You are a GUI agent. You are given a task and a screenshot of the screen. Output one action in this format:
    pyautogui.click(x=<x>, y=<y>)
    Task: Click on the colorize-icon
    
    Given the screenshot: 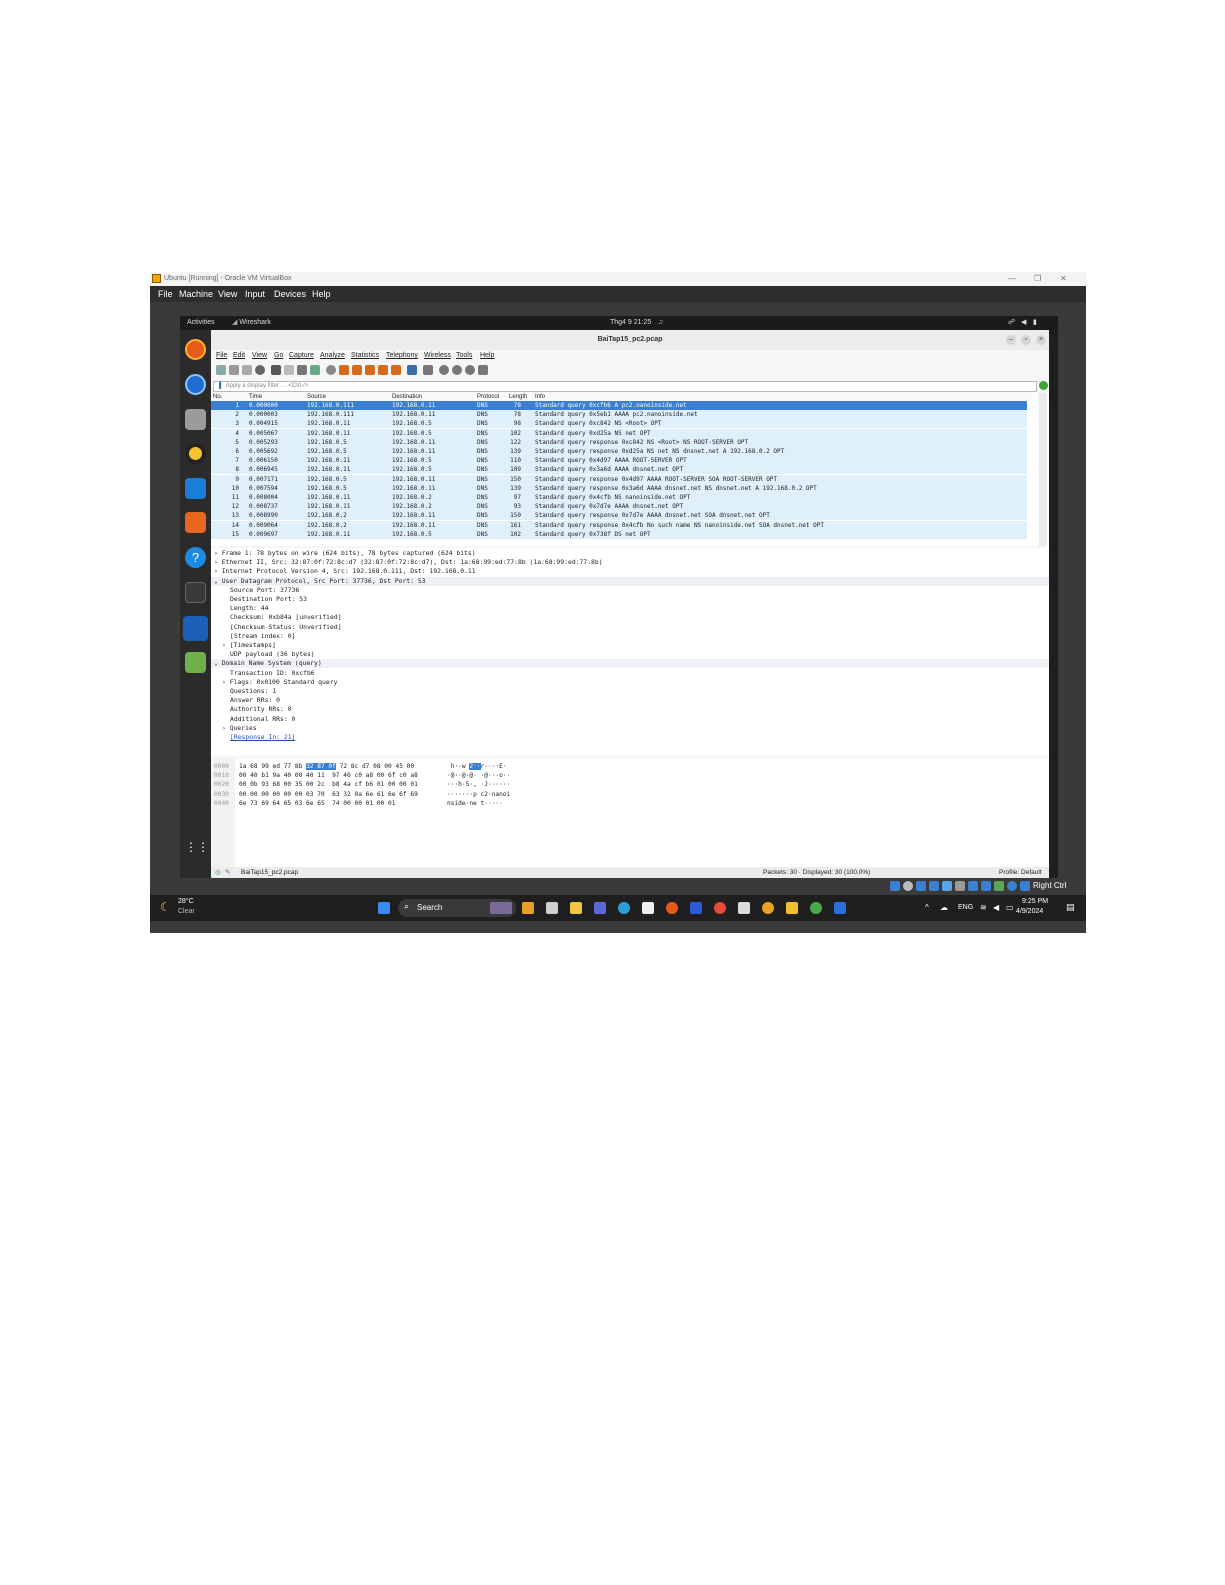 What is the action you would take?
    pyautogui.click(x=428, y=370)
    